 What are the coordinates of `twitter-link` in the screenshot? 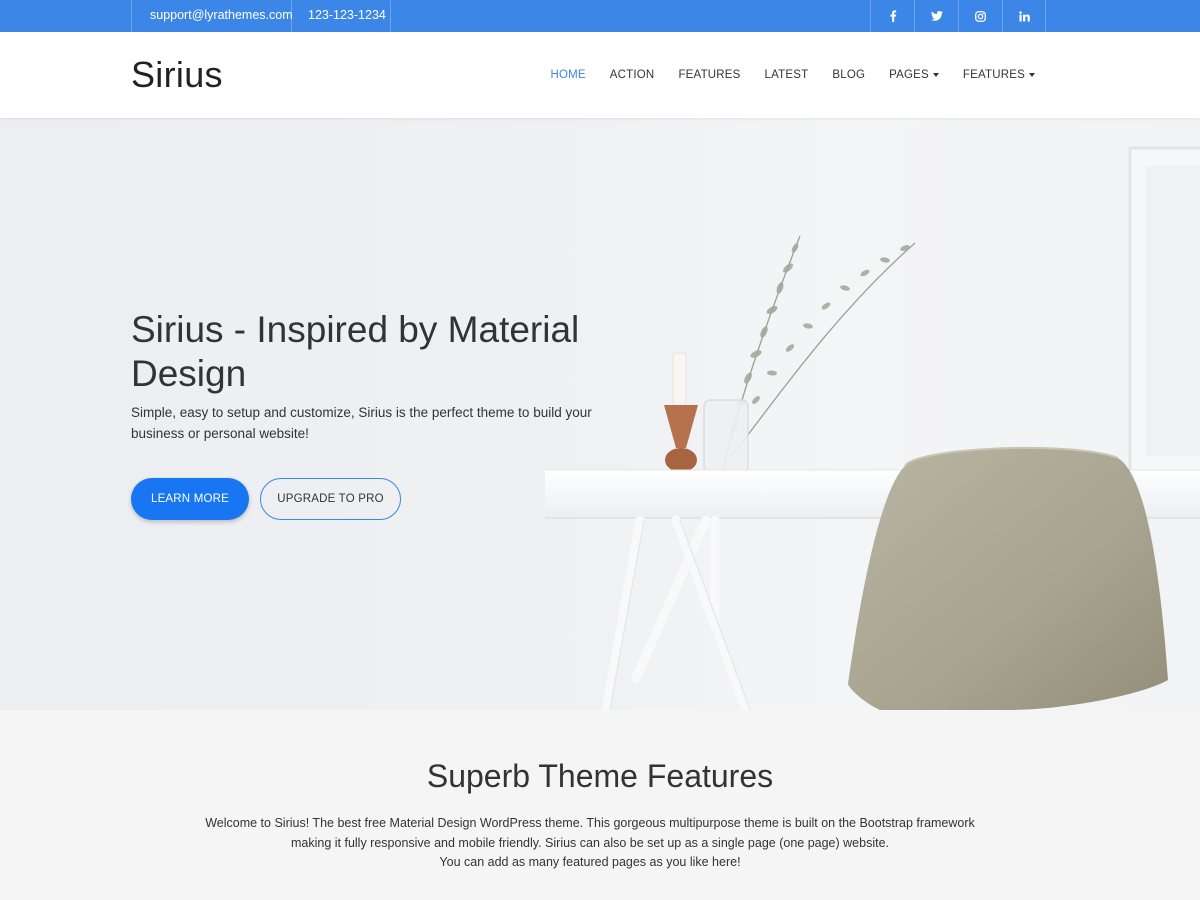 It's located at (936, 16).